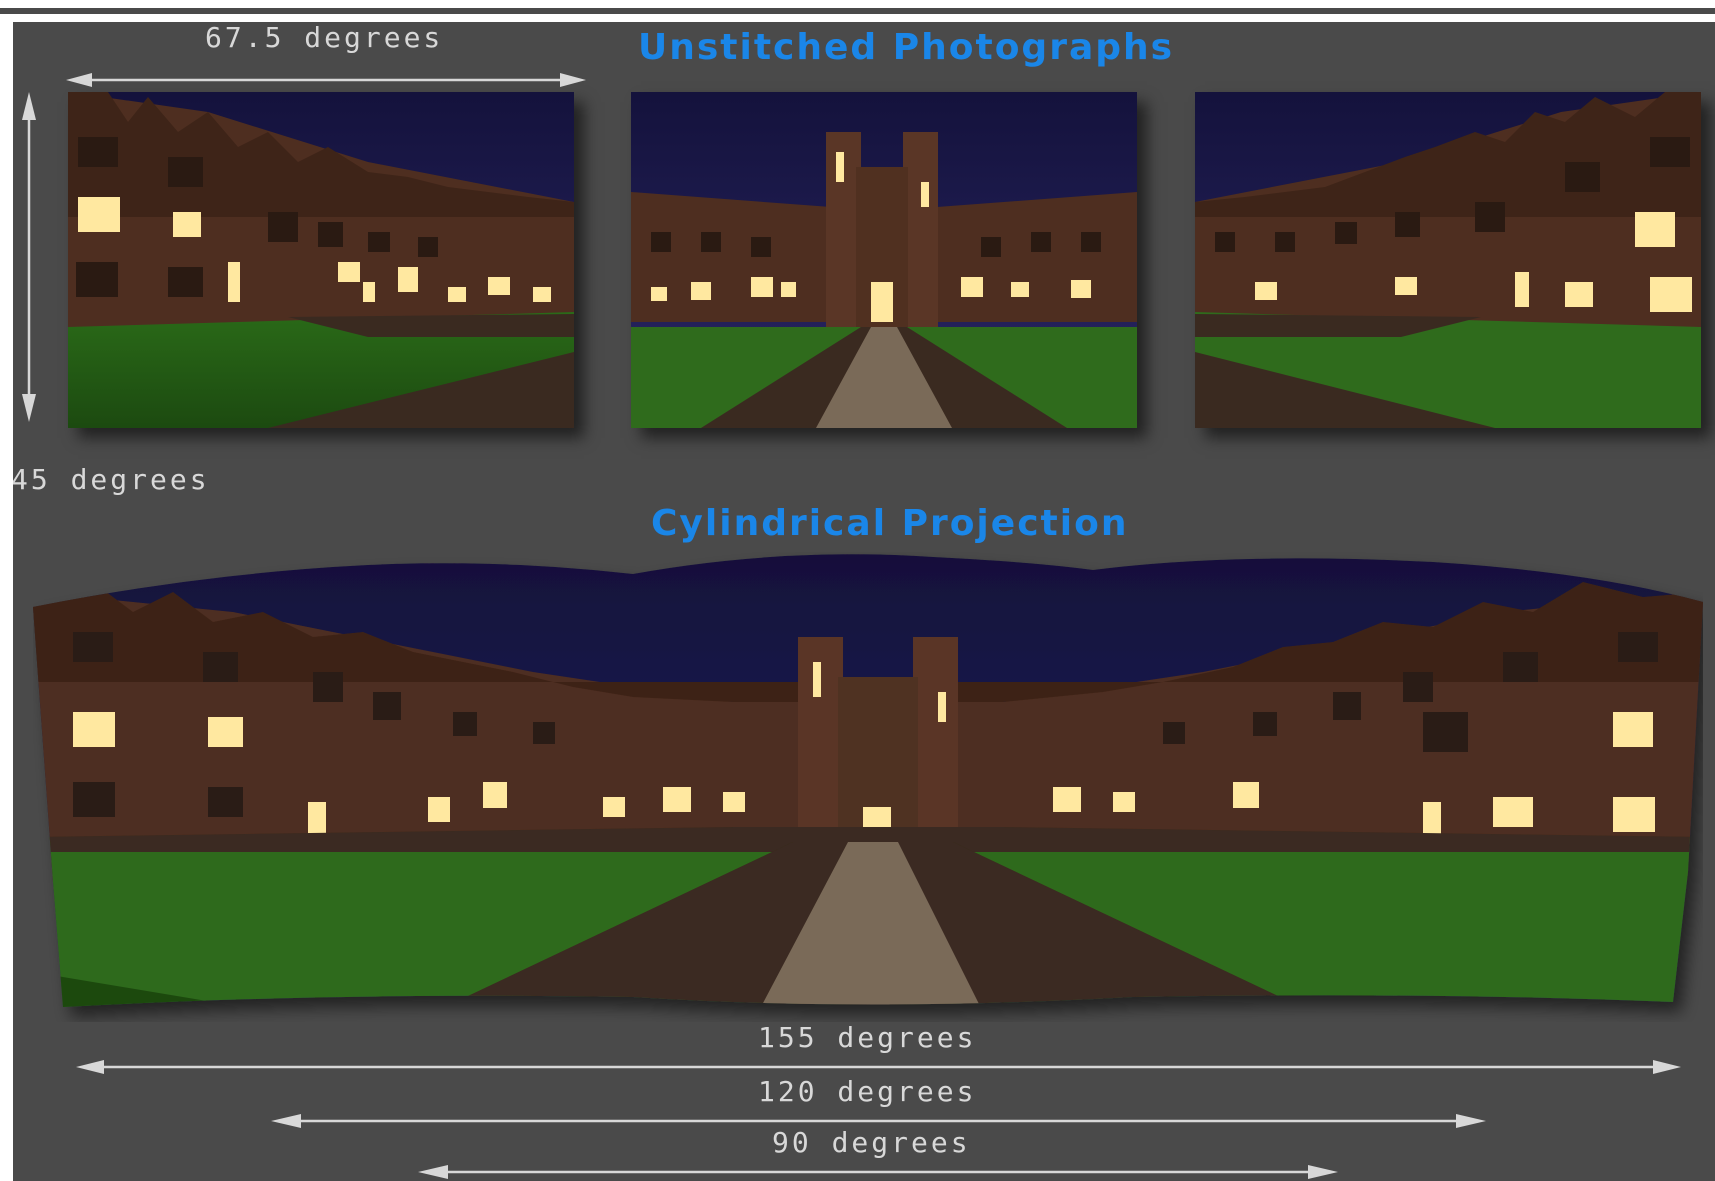 Image resolution: width=1715 pixels, height=1181 pixels. I want to click on top-border, so click(857, 4).